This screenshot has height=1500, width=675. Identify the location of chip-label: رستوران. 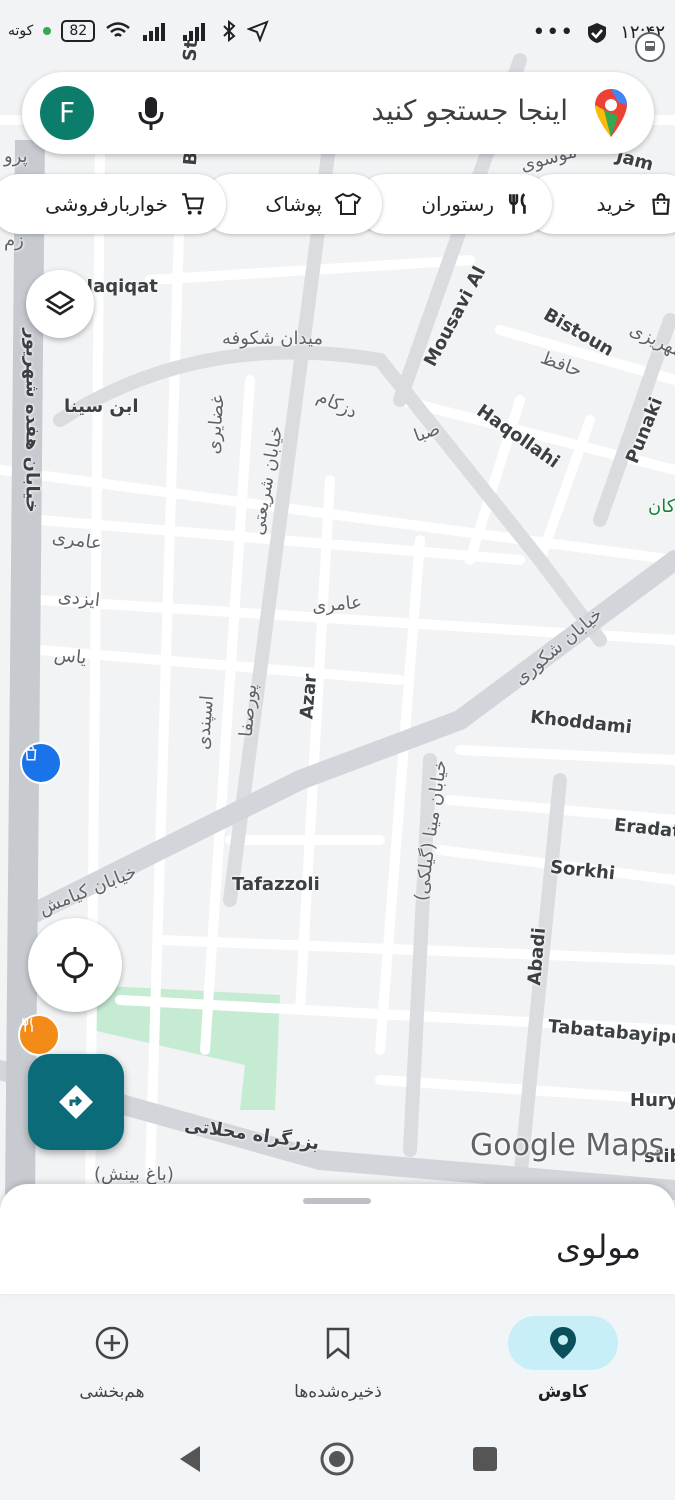
(457, 204).